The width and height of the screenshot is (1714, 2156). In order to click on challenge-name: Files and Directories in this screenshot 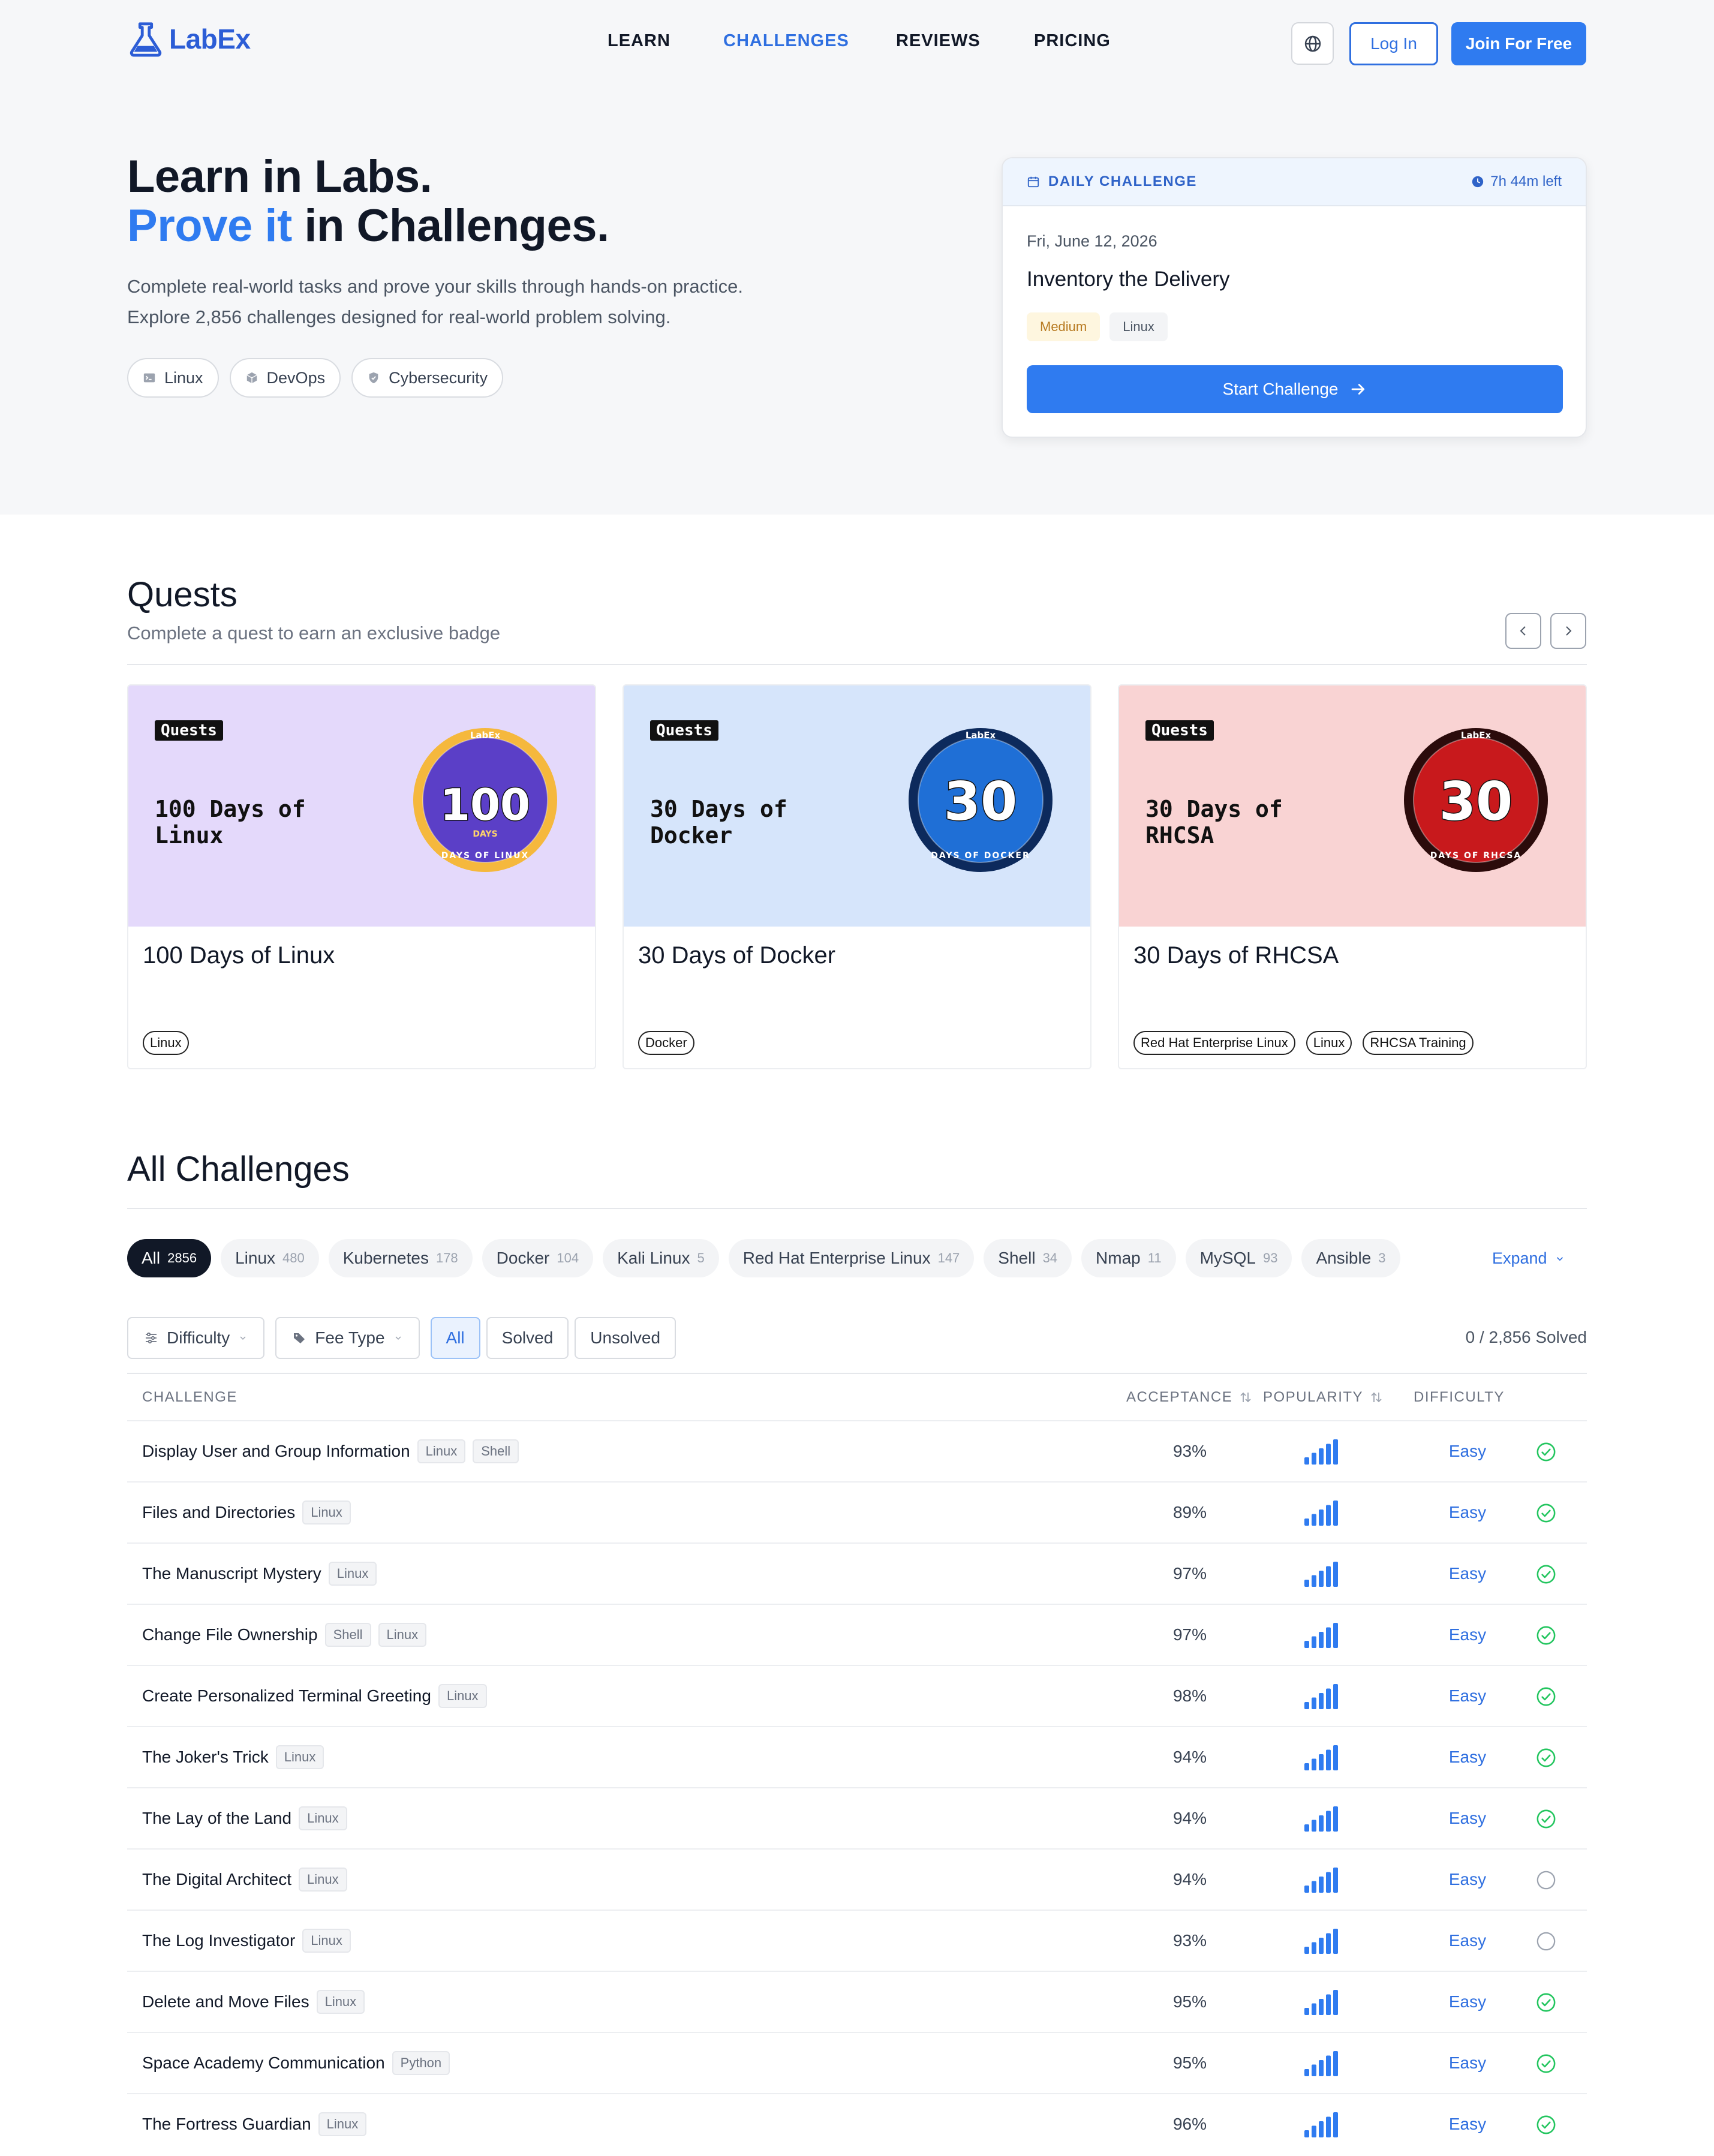, I will do `click(219, 1512)`.